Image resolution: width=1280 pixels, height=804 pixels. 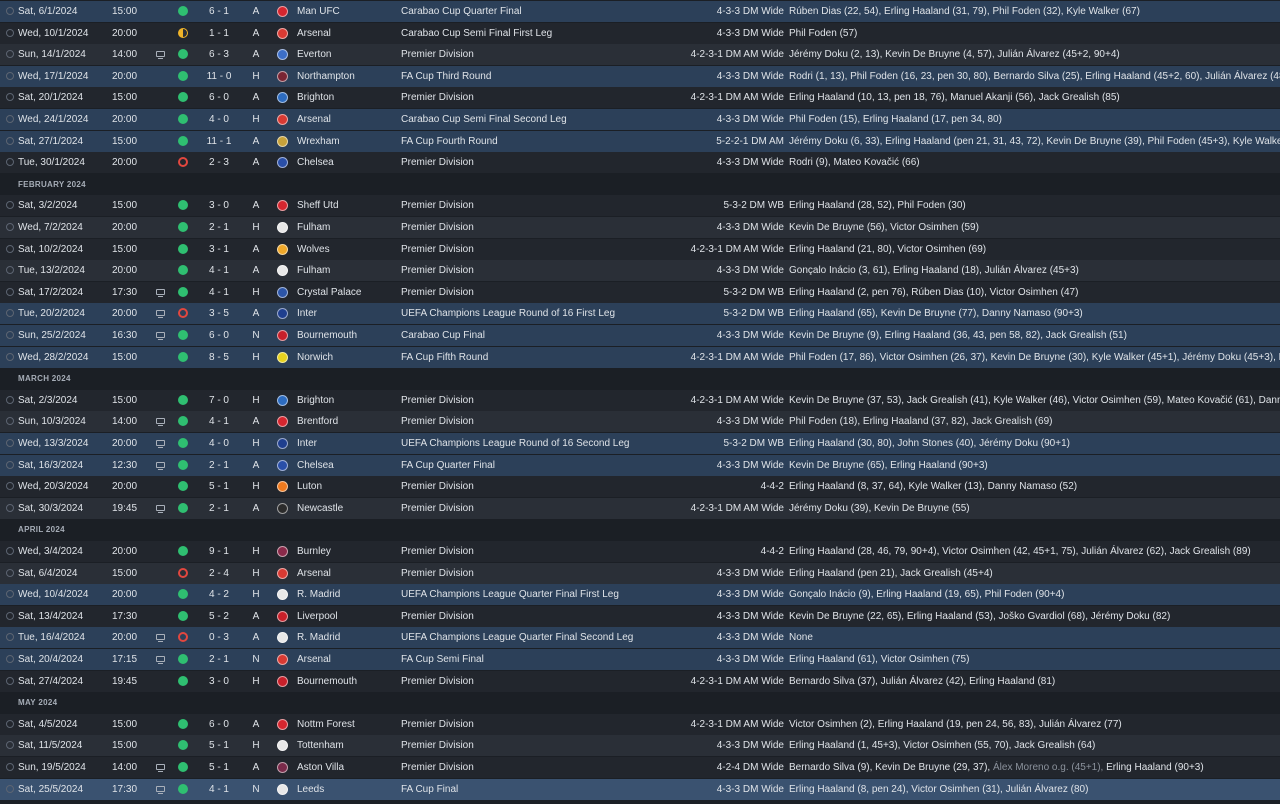 I want to click on match-score: 11 - 1, so click(x=219, y=141).